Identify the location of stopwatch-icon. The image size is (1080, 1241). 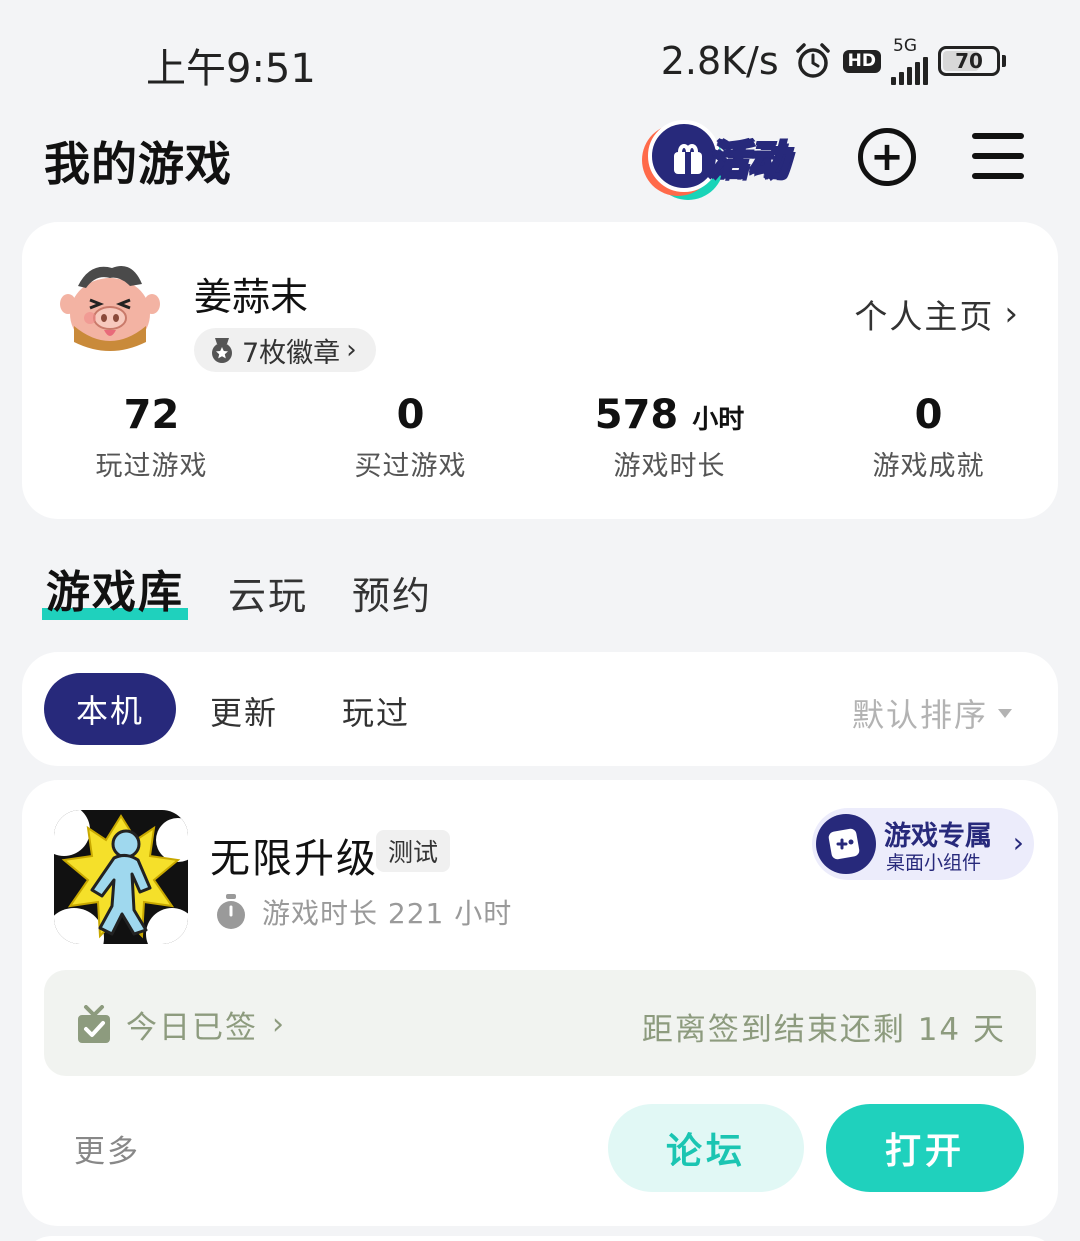
(231, 911).